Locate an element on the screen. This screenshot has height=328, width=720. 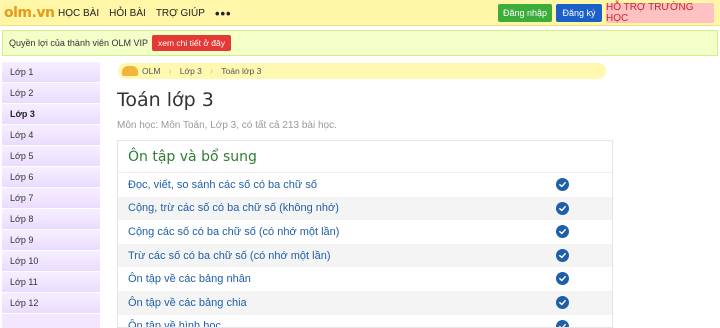
sidebar-item-grade: Lớp 12 is located at coordinates (51, 303).